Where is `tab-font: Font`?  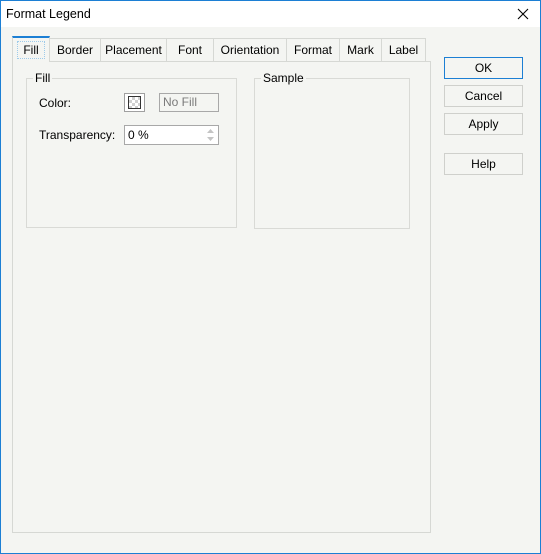 tab-font: Font is located at coordinates (190, 50).